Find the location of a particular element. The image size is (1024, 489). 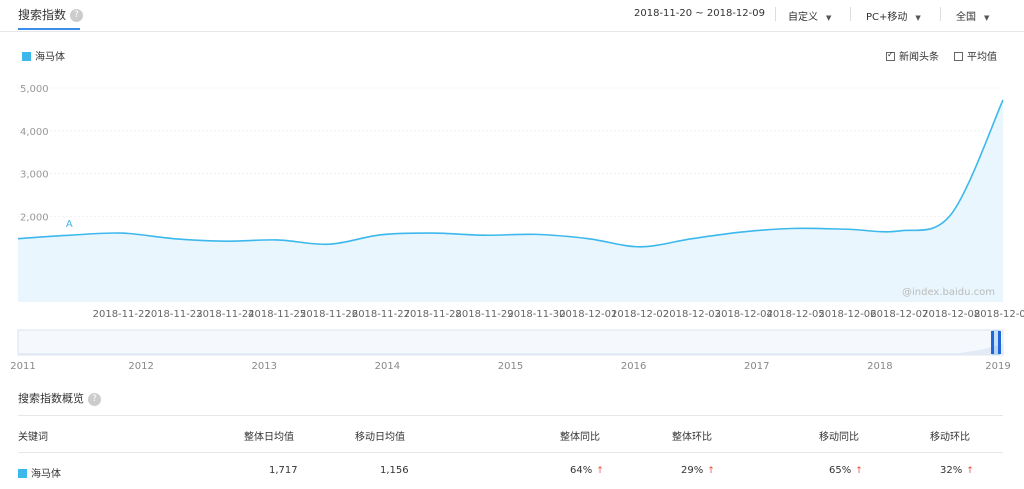

row-overall-yoy: 64% ↑ is located at coordinates (587, 470).